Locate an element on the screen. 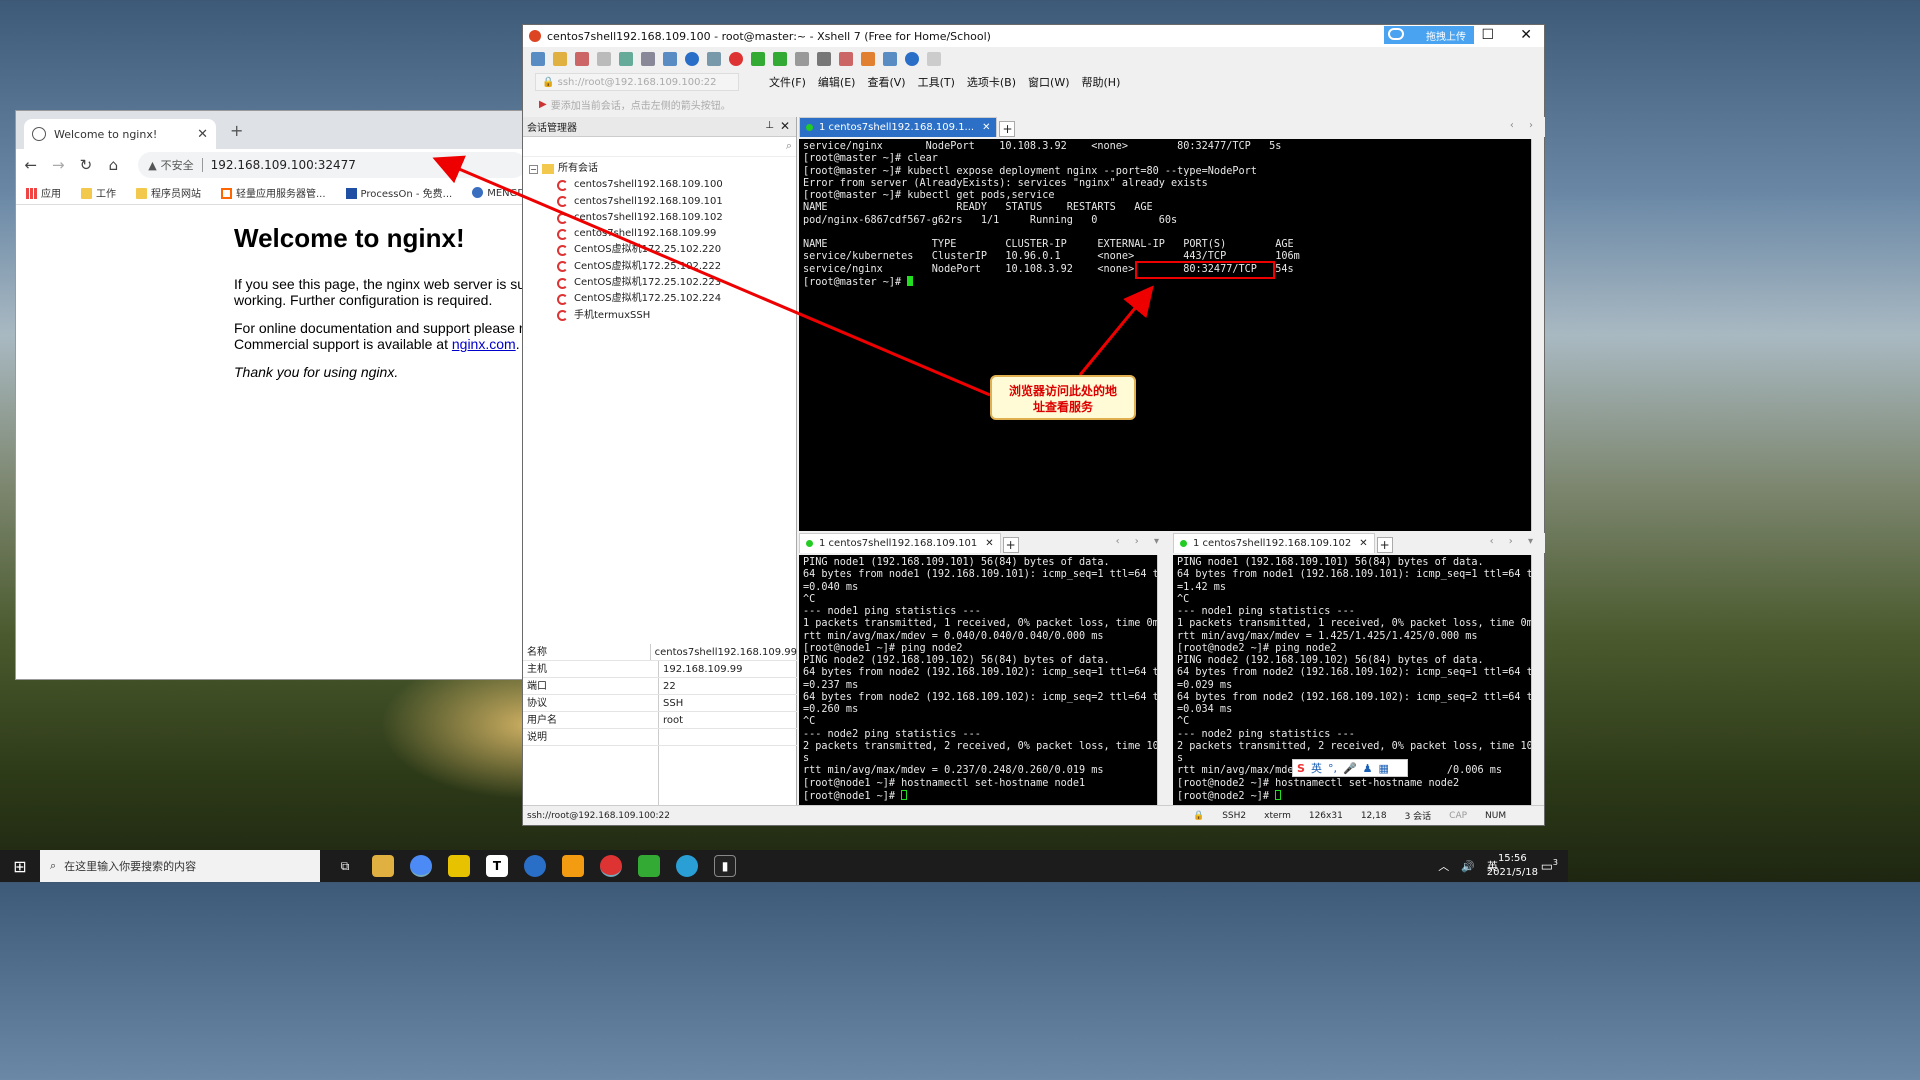 The width and height of the screenshot is (1920, 1080). menu-file: 文件(F) is located at coordinates (787, 82).